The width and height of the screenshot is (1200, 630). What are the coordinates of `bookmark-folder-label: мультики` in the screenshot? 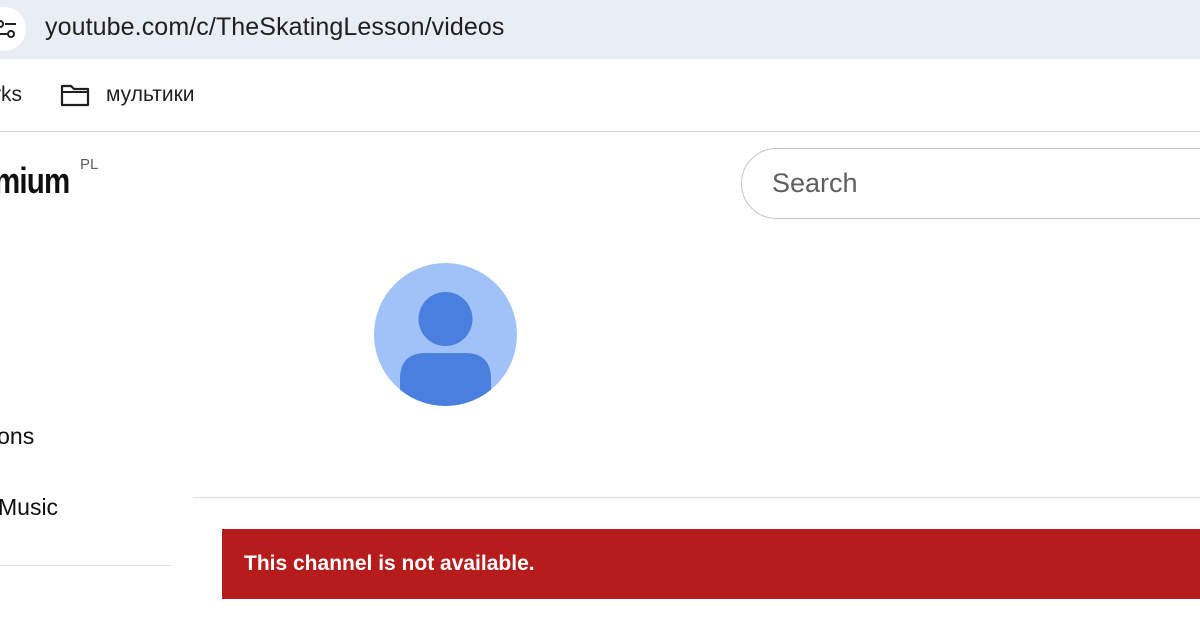 It's located at (150, 94).